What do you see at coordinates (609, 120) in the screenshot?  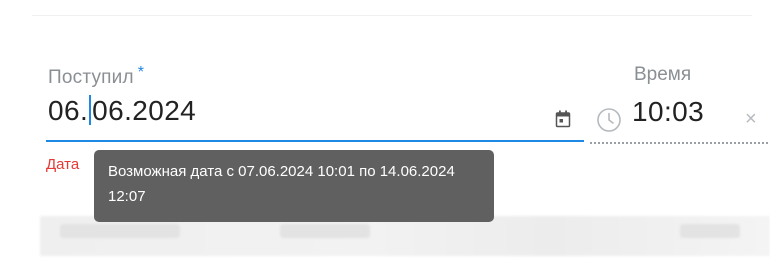 I see `clock-icon` at bounding box center [609, 120].